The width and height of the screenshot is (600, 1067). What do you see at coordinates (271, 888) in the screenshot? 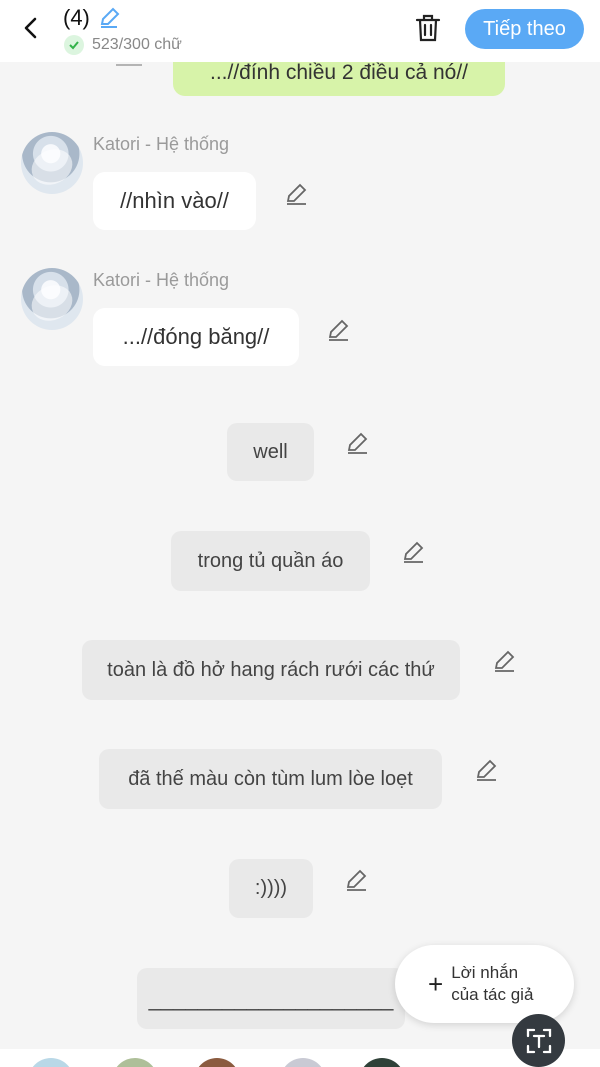
I see `narration-bubble: :))))` at bounding box center [271, 888].